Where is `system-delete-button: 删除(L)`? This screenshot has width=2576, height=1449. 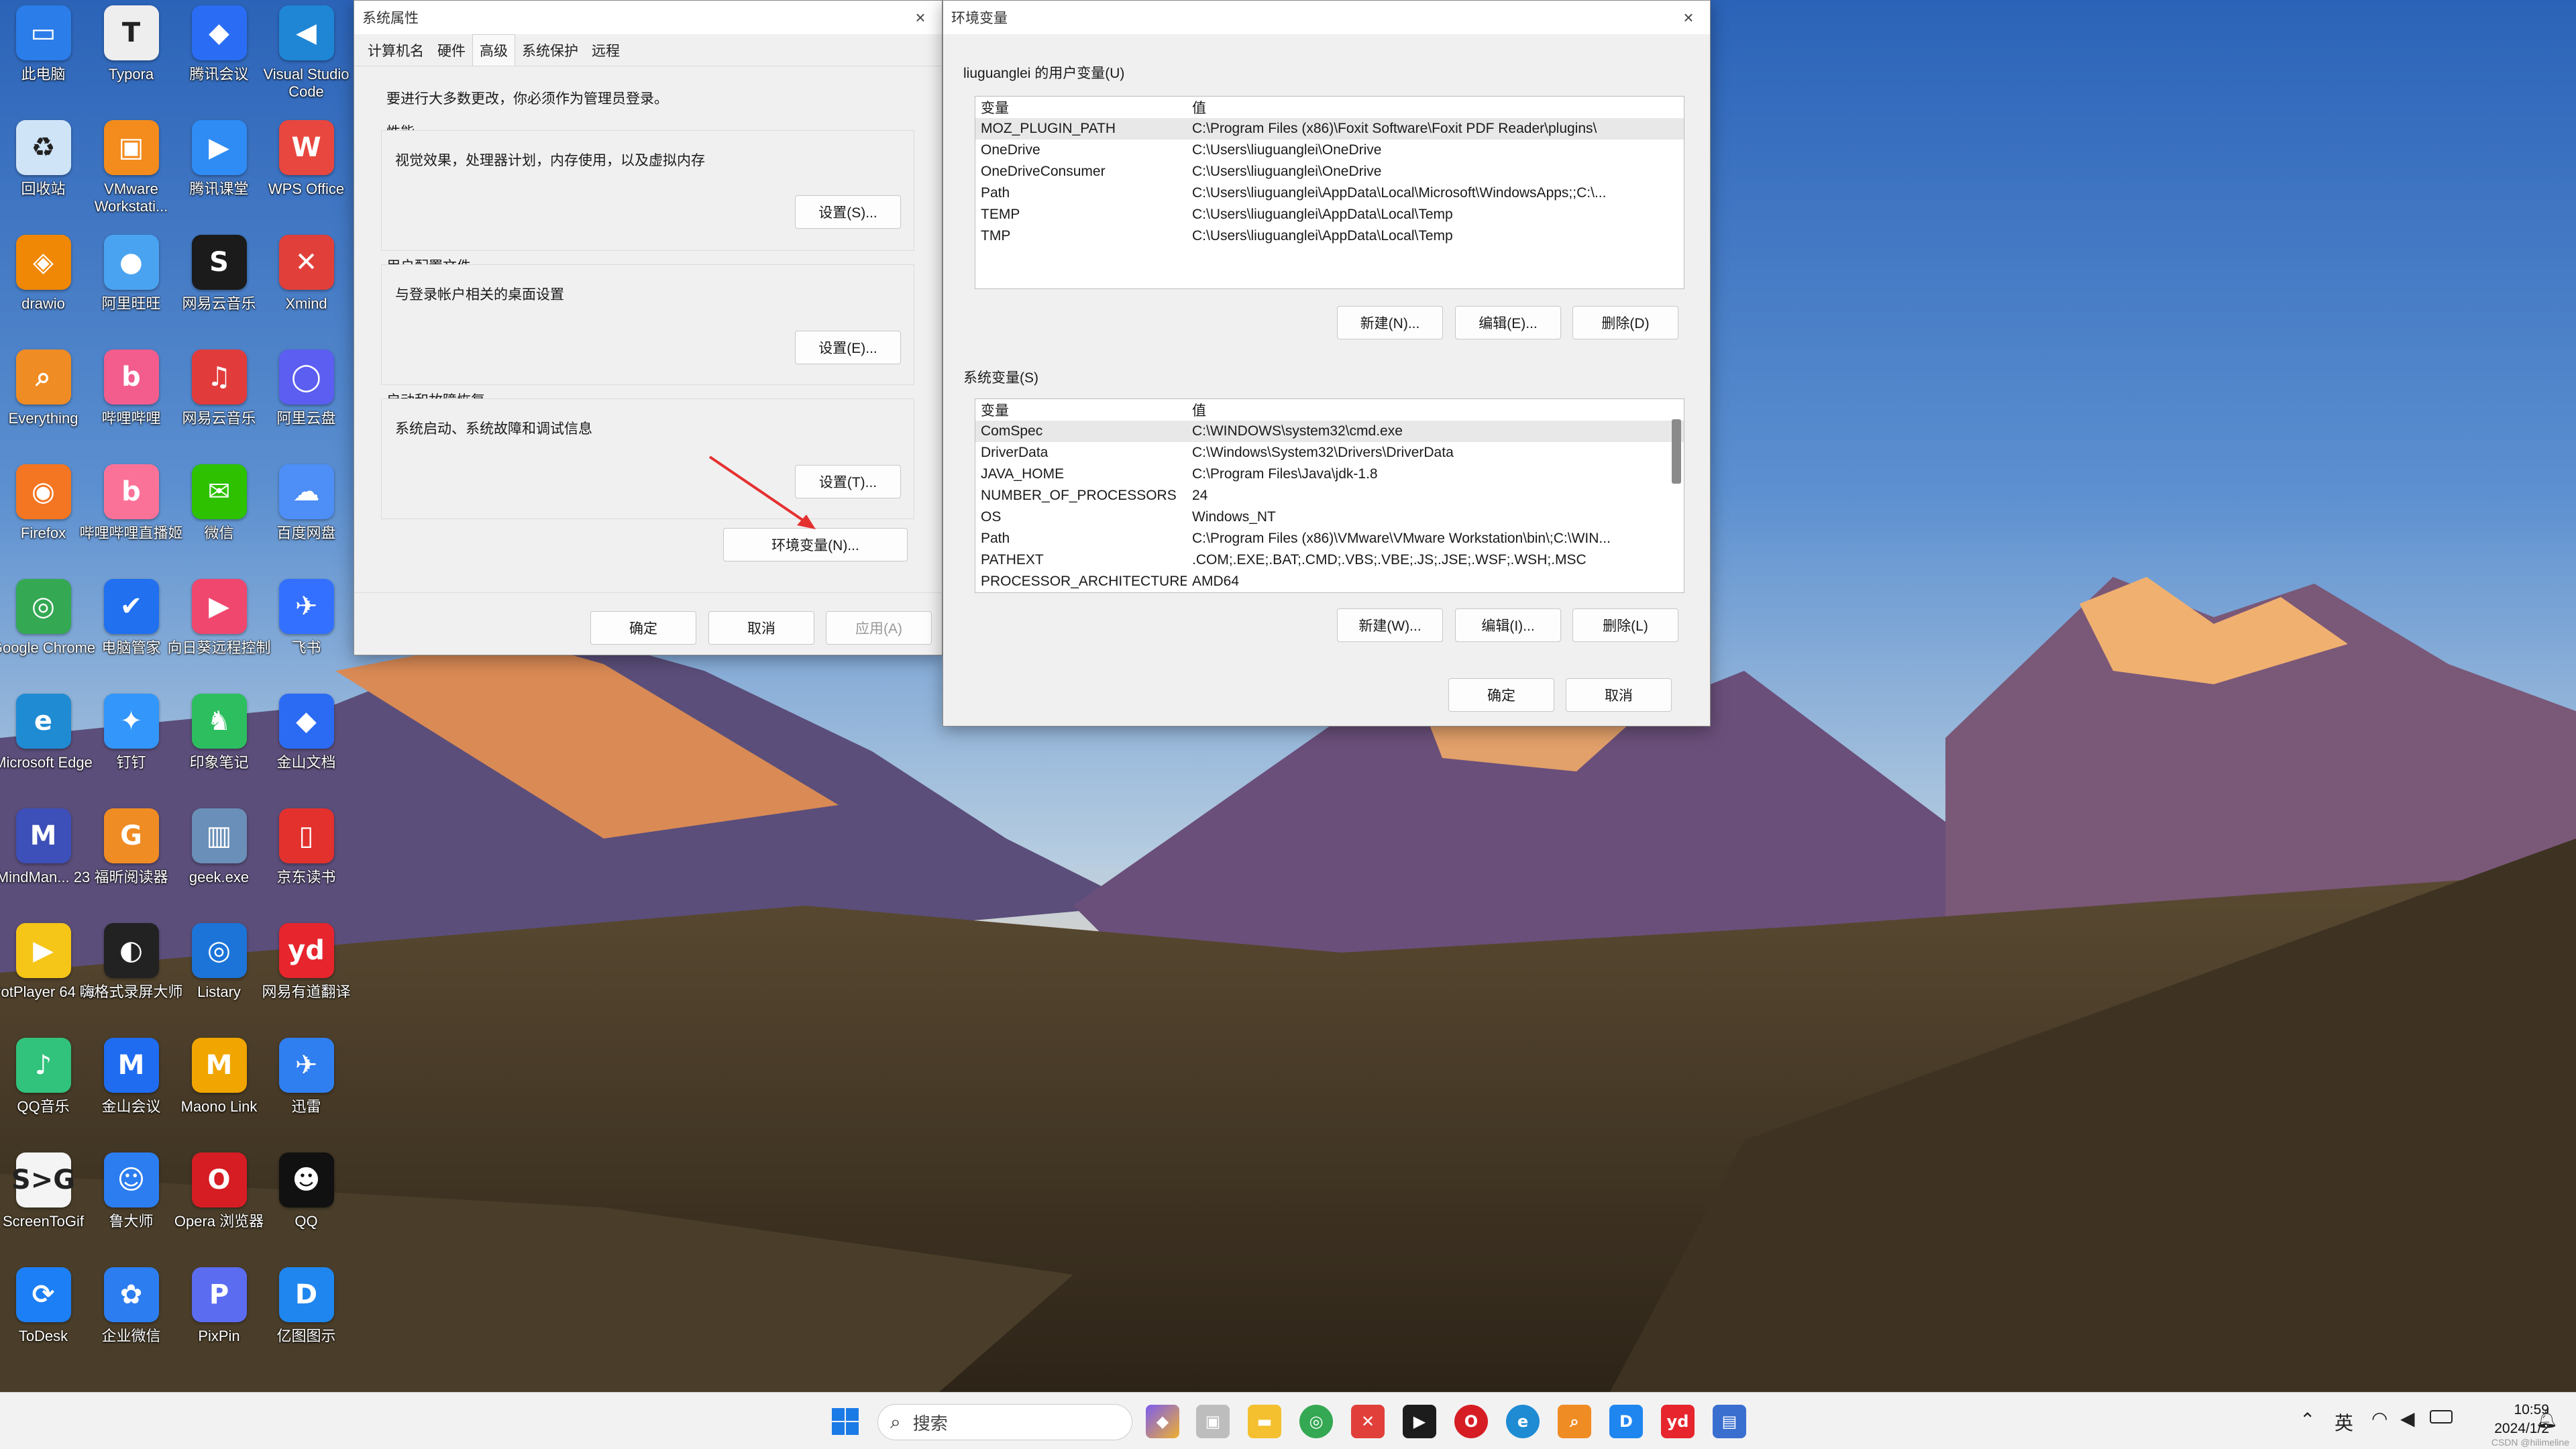
system-delete-button: 删除(L) is located at coordinates (1625, 625).